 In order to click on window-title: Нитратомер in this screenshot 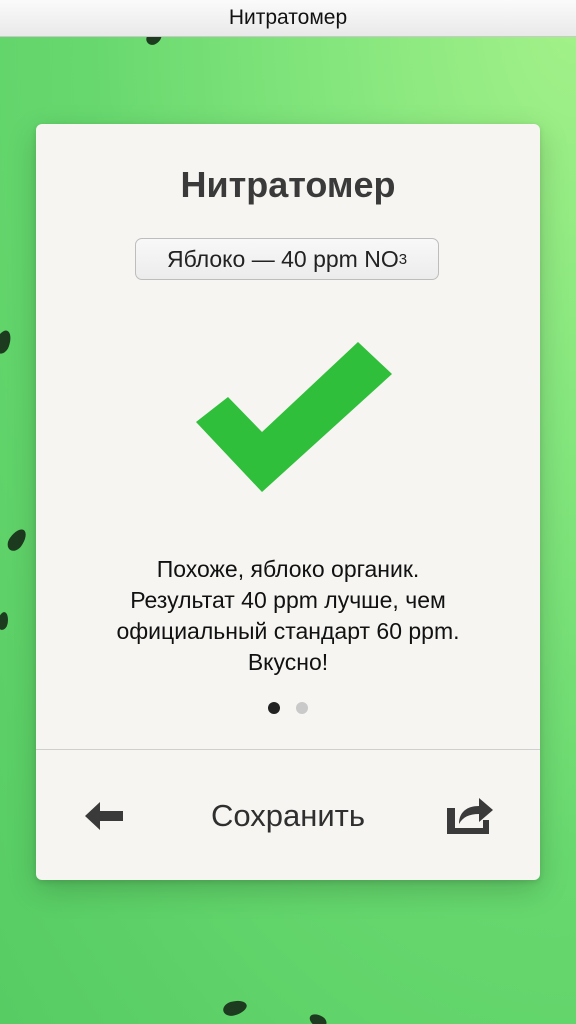, I will do `click(288, 17)`.